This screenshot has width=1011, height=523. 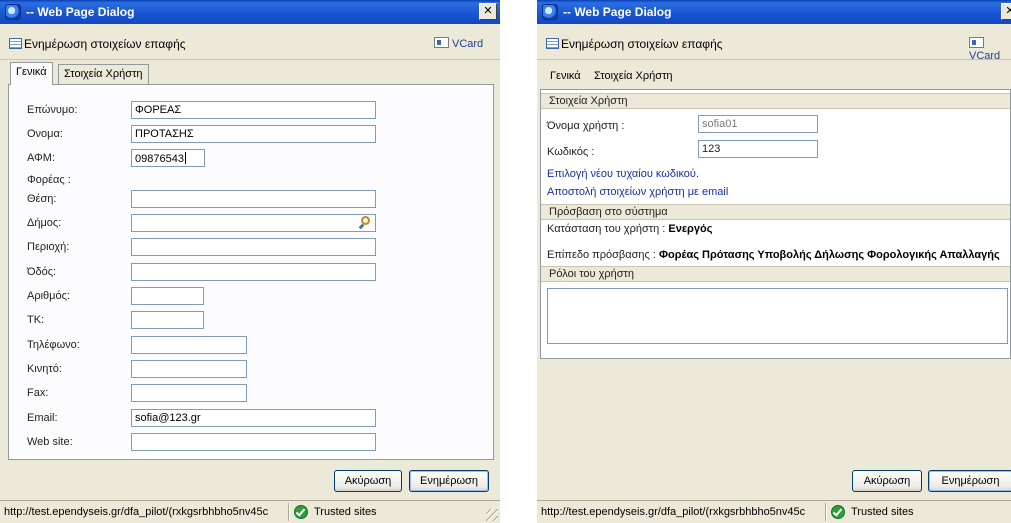 I want to click on random-password-link: Επιλογή νέου τυχαίου κωδικού., so click(x=623, y=174).